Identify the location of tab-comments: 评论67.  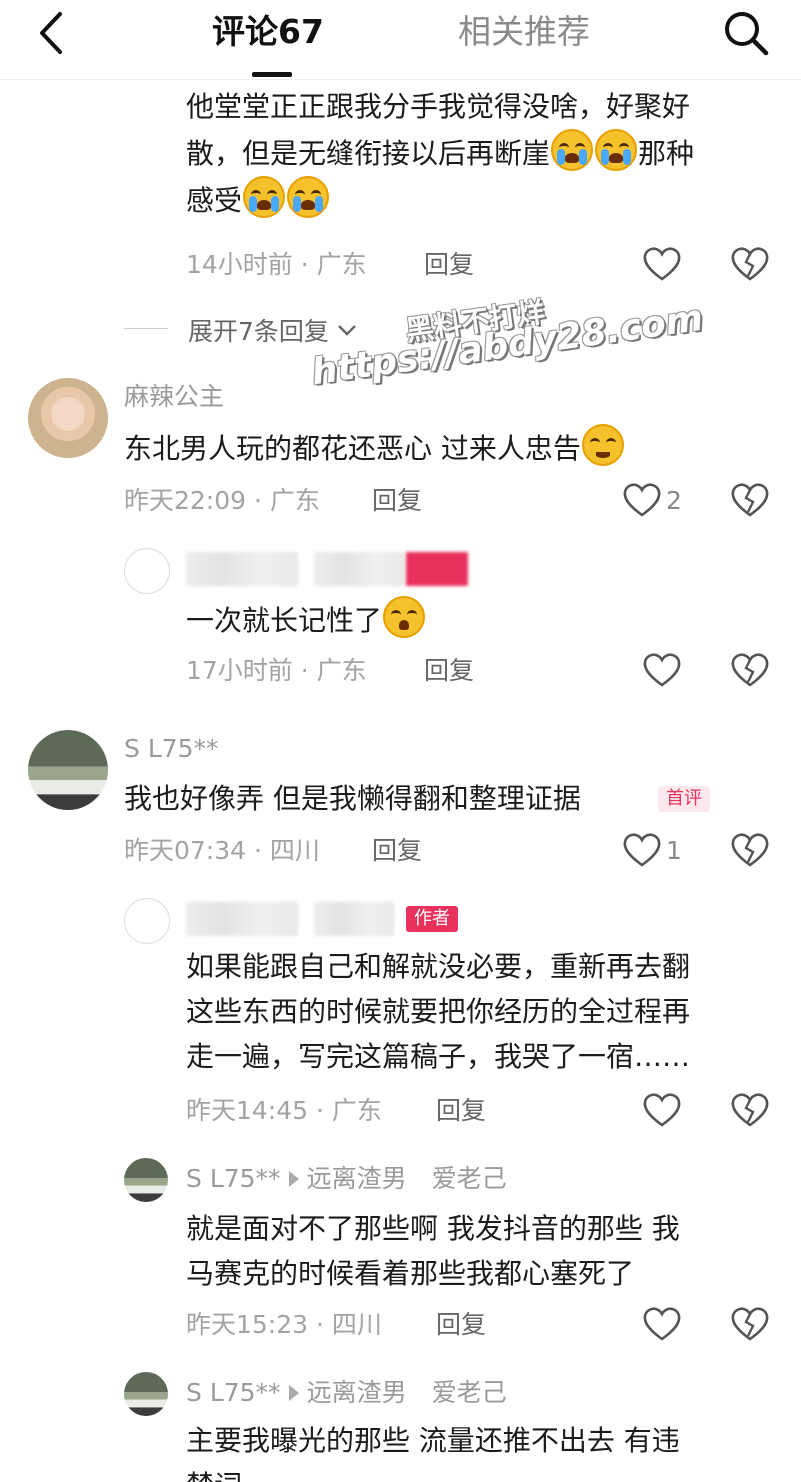
(268, 32).